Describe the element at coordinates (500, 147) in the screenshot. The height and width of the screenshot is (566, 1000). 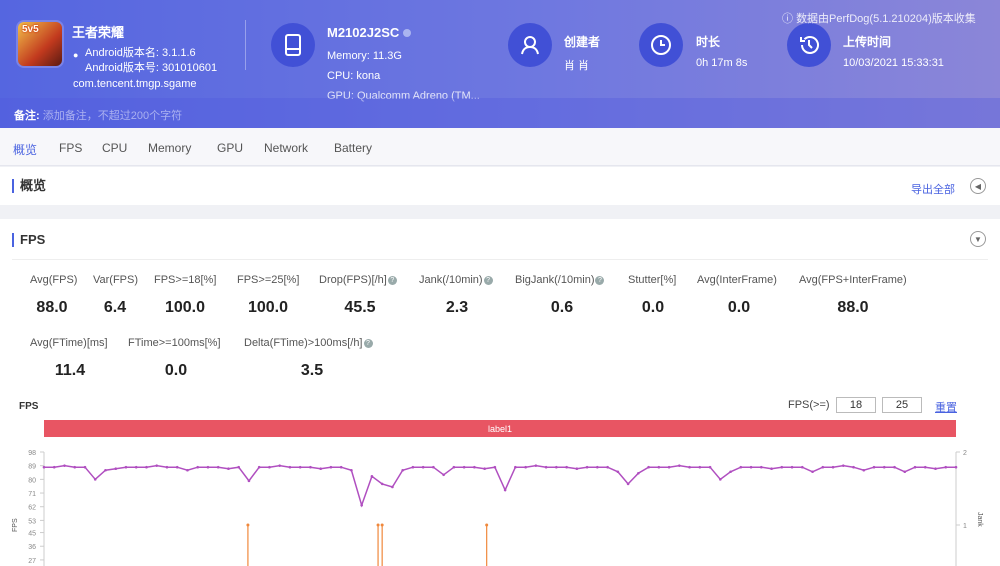
I see `tab-bar: 概览 FPS CPU Memory GPU Network Battery` at that location.